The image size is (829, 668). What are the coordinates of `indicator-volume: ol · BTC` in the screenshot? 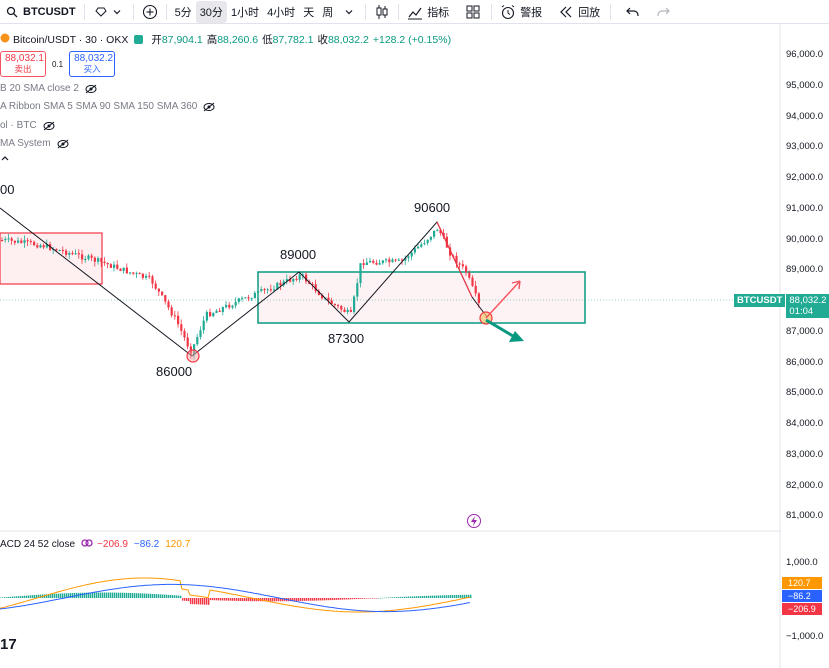 It's located at (27, 125).